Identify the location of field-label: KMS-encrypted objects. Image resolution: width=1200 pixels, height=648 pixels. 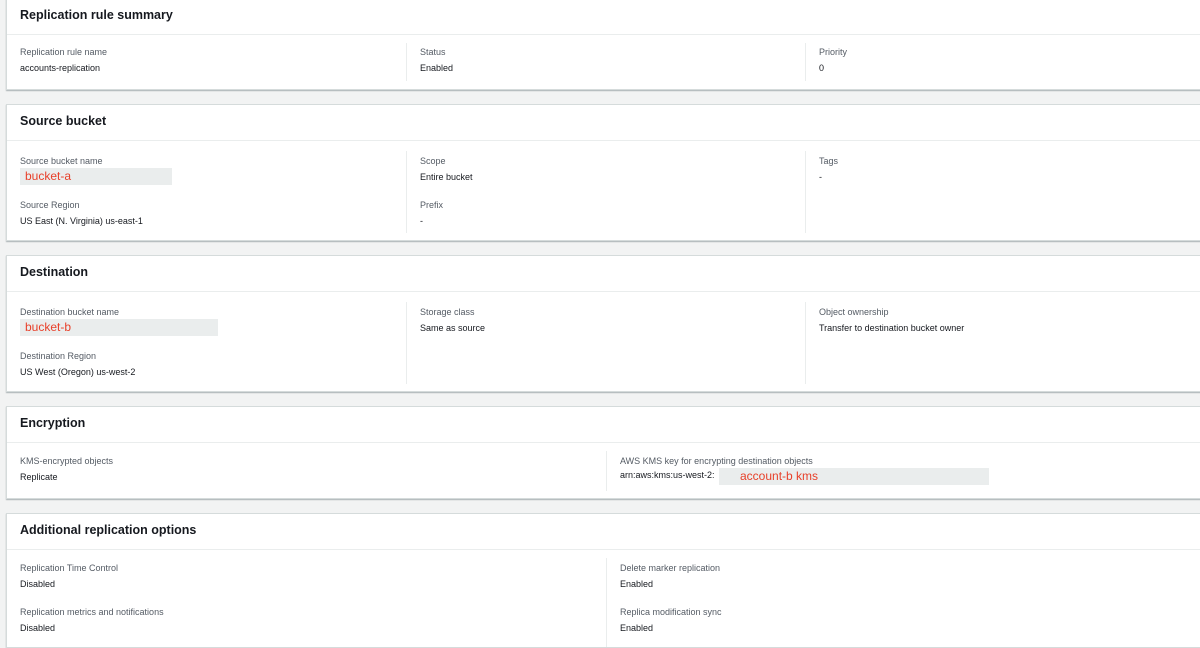
(67, 461).